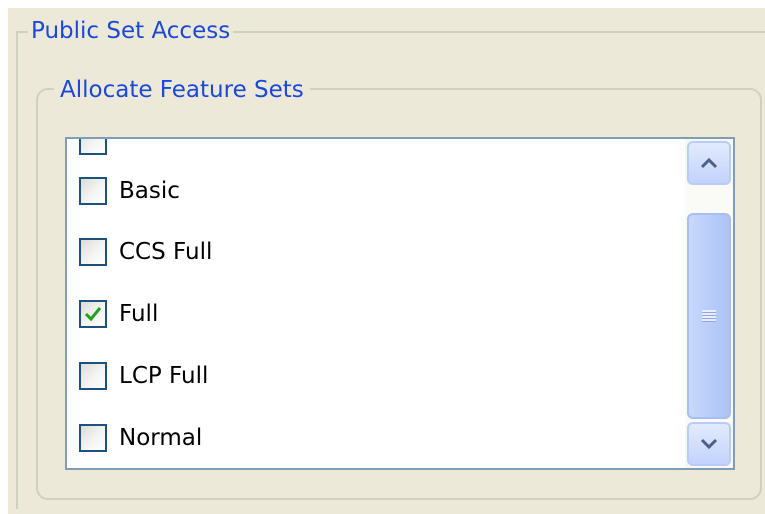 The image size is (765, 514). I want to click on list-item: CCS Full, so click(145, 252).